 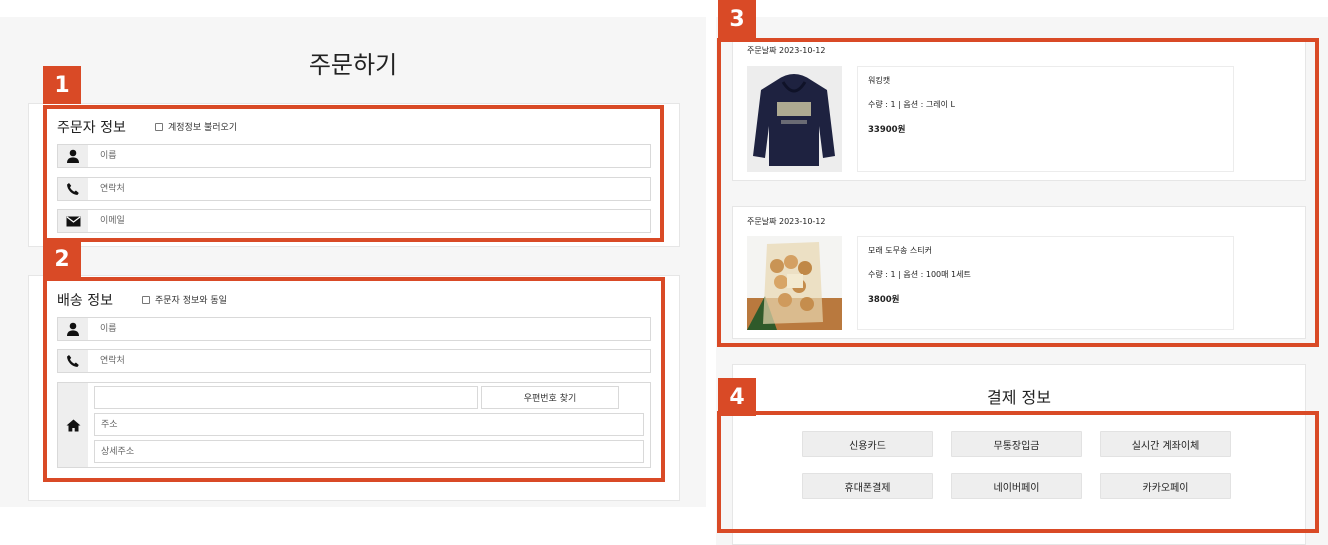 What do you see at coordinates (1019, 397) in the screenshot?
I see `payment-title: 결제 정보` at bounding box center [1019, 397].